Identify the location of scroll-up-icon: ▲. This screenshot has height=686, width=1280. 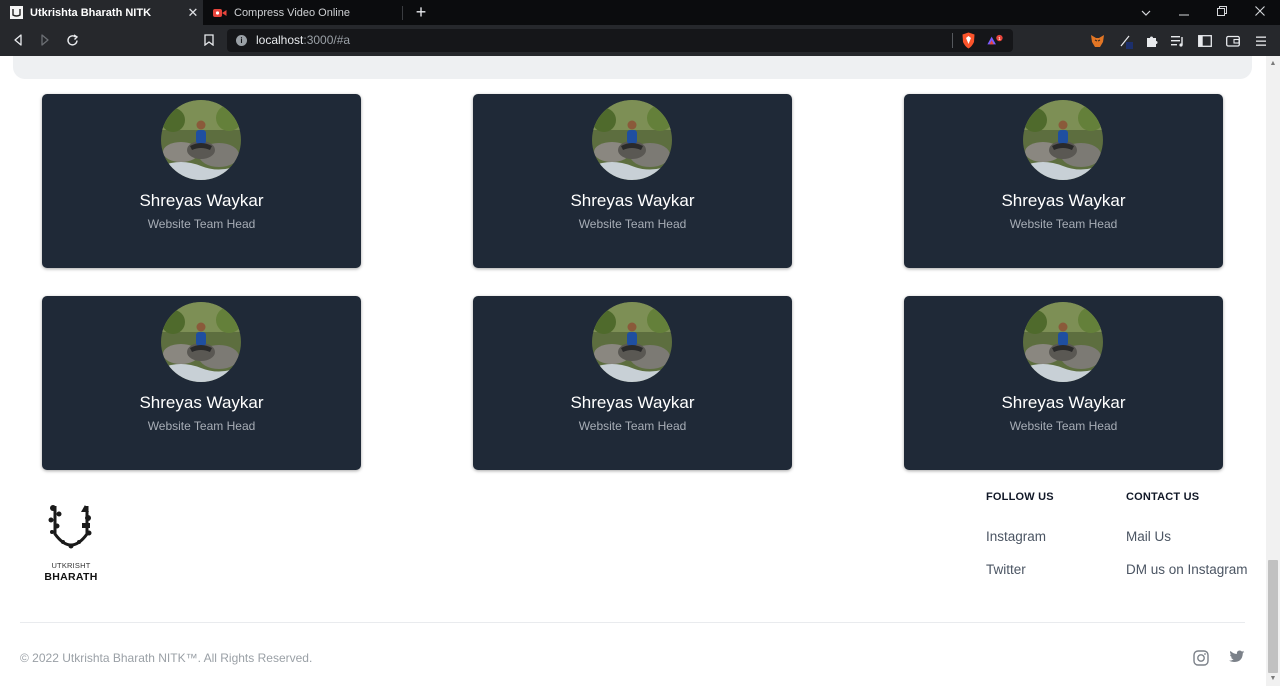
(1273, 64).